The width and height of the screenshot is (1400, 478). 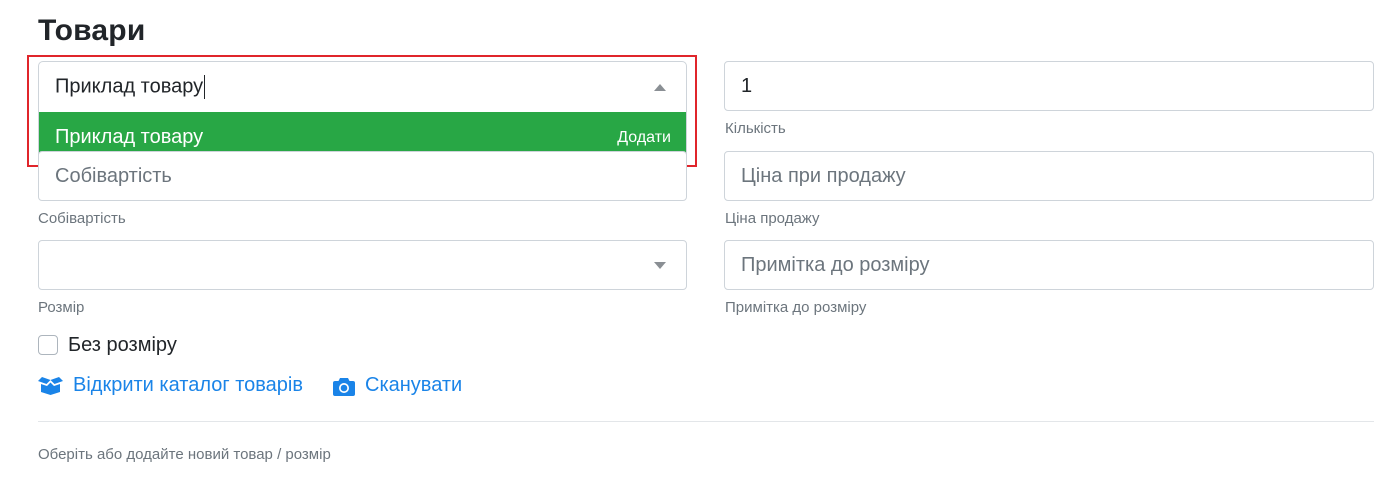 What do you see at coordinates (48, 345) in the screenshot?
I see `no-size-checkbox` at bounding box center [48, 345].